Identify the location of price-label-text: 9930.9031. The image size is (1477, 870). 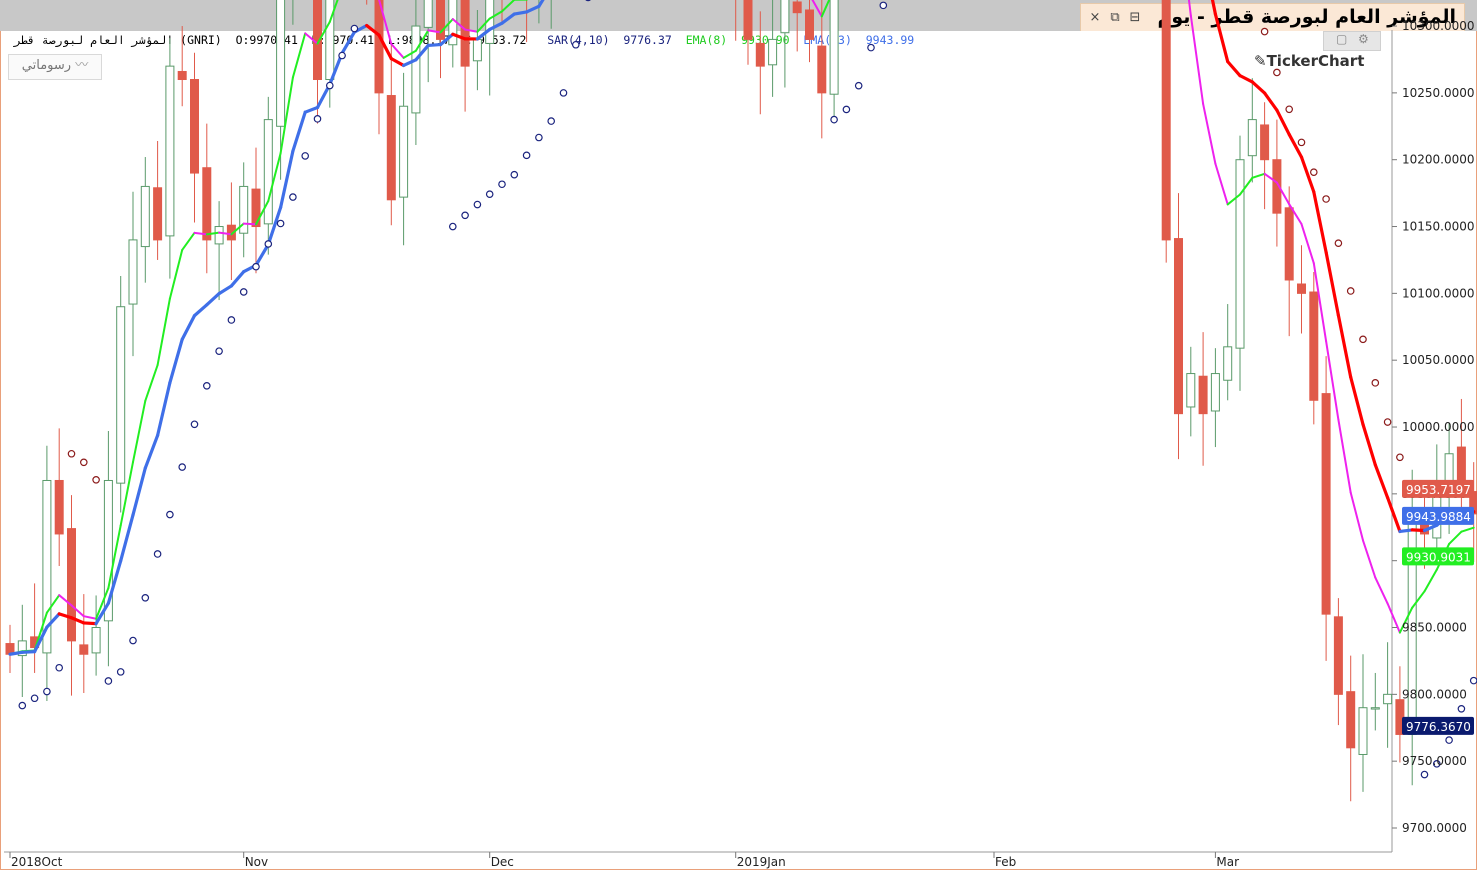
(1438, 557).